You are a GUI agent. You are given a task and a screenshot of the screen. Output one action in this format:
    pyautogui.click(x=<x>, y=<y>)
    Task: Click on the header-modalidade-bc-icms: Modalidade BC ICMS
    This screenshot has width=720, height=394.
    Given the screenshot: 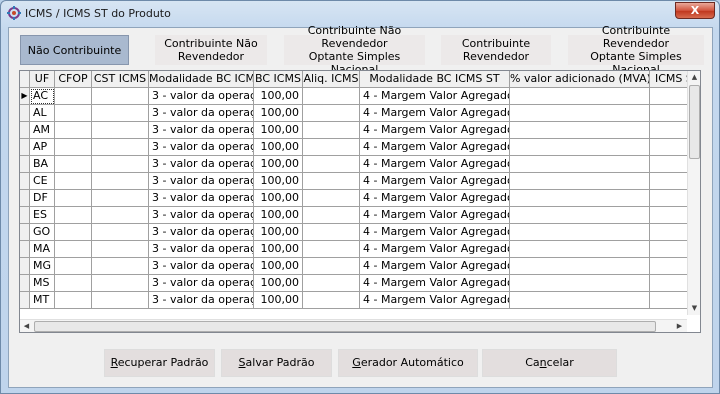 What is the action you would take?
    pyautogui.click(x=201, y=79)
    